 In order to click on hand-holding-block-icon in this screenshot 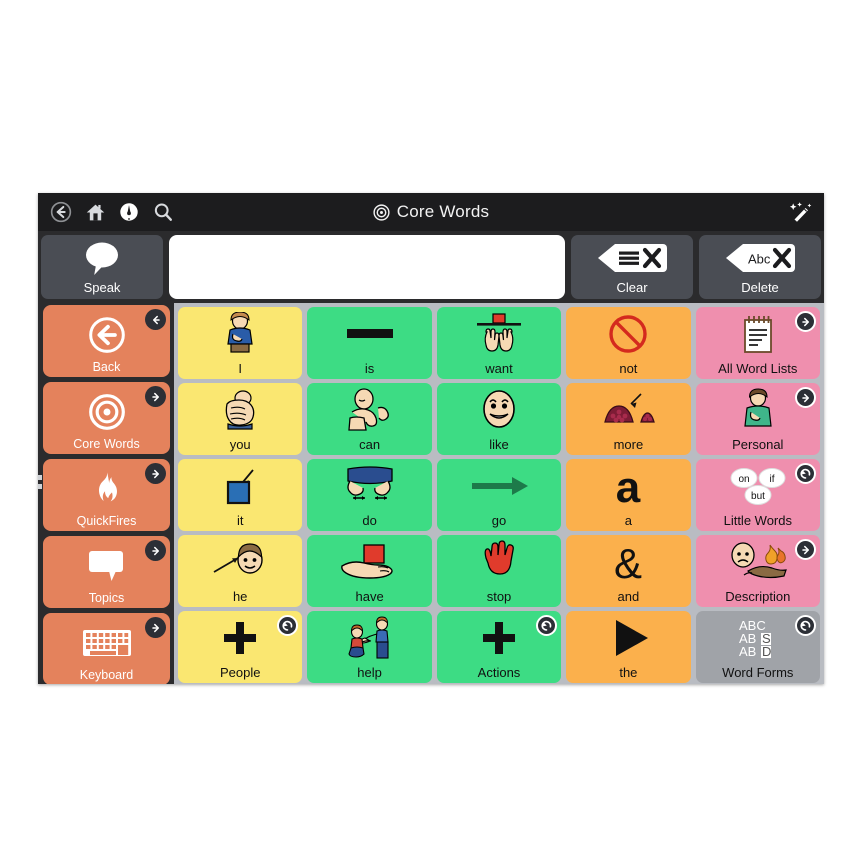, I will do `click(369, 562)`.